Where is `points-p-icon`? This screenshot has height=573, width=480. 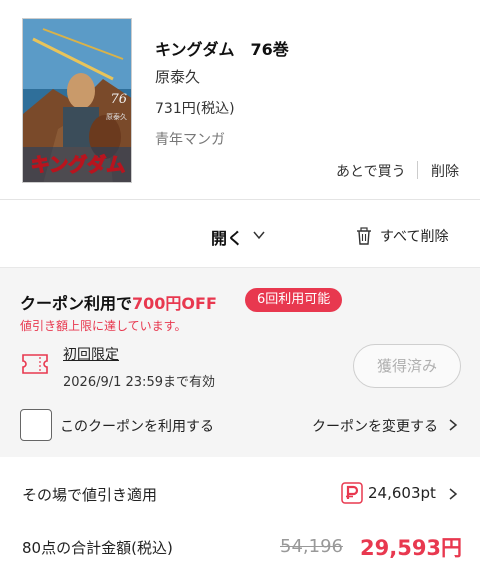 points-p-icon is located at coordinates (352, 493).